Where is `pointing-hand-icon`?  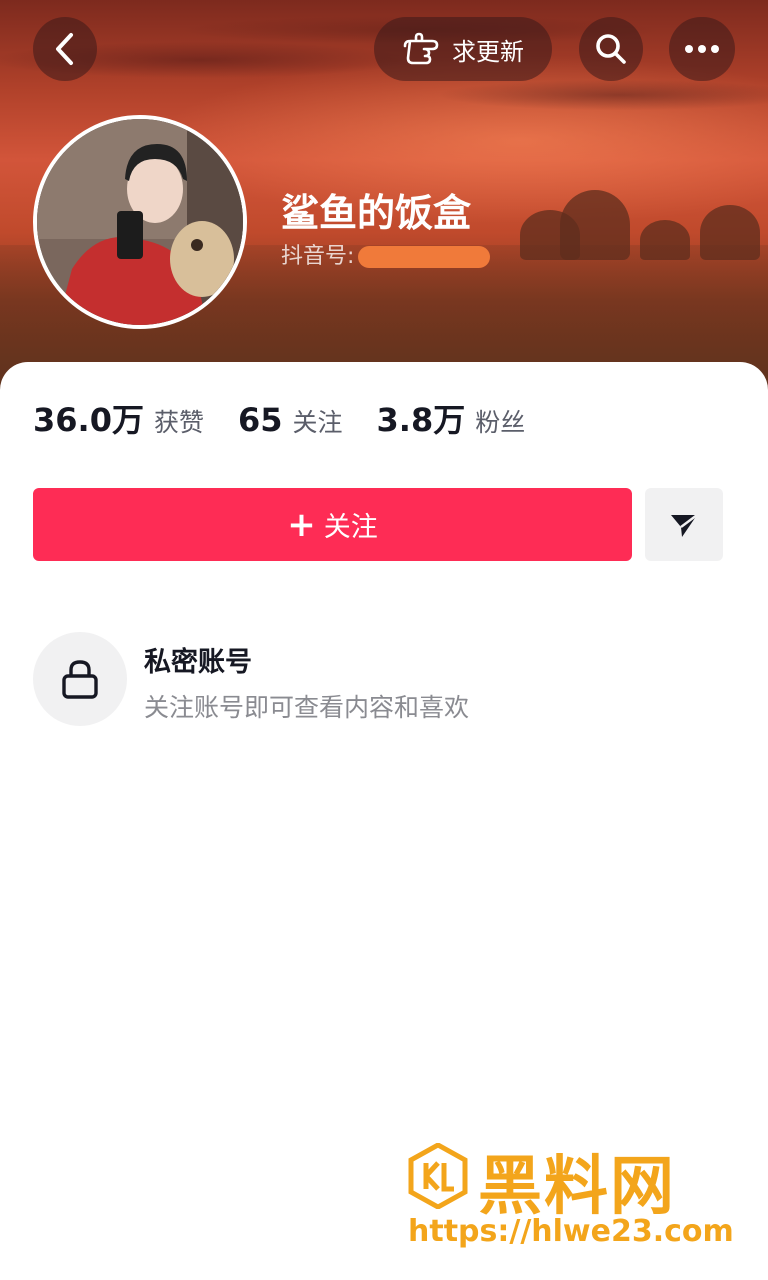
pointing-hand-icon is located at coordinates (421, 48).